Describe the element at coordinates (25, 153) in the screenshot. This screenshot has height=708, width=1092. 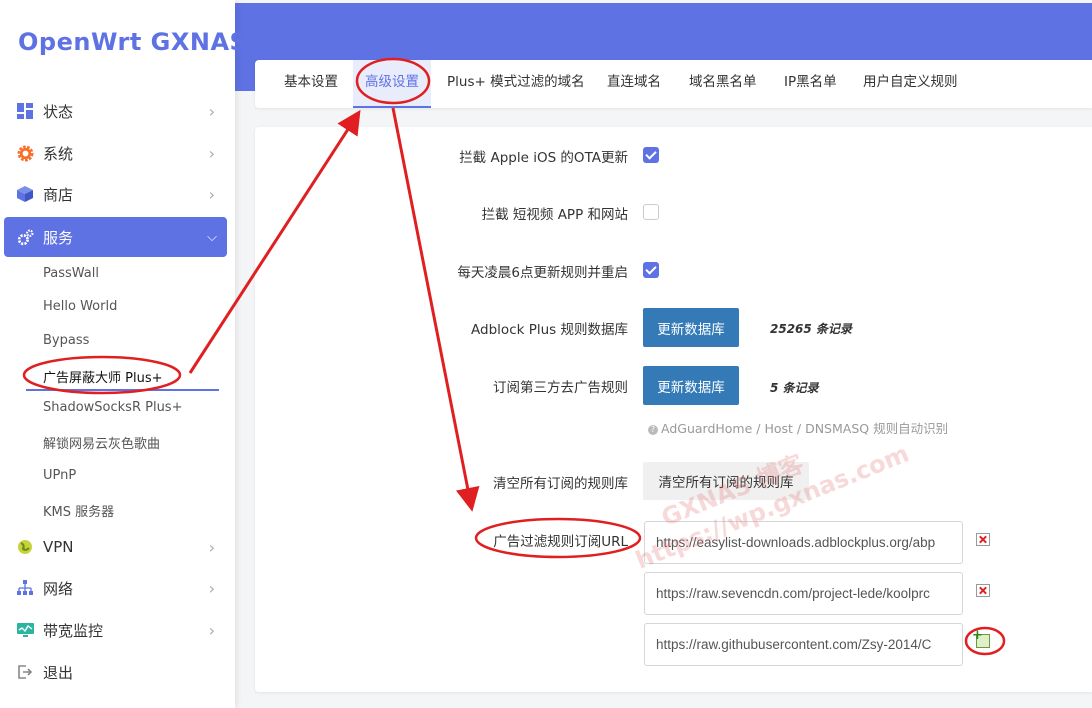
I see `gear-icon` at that location.